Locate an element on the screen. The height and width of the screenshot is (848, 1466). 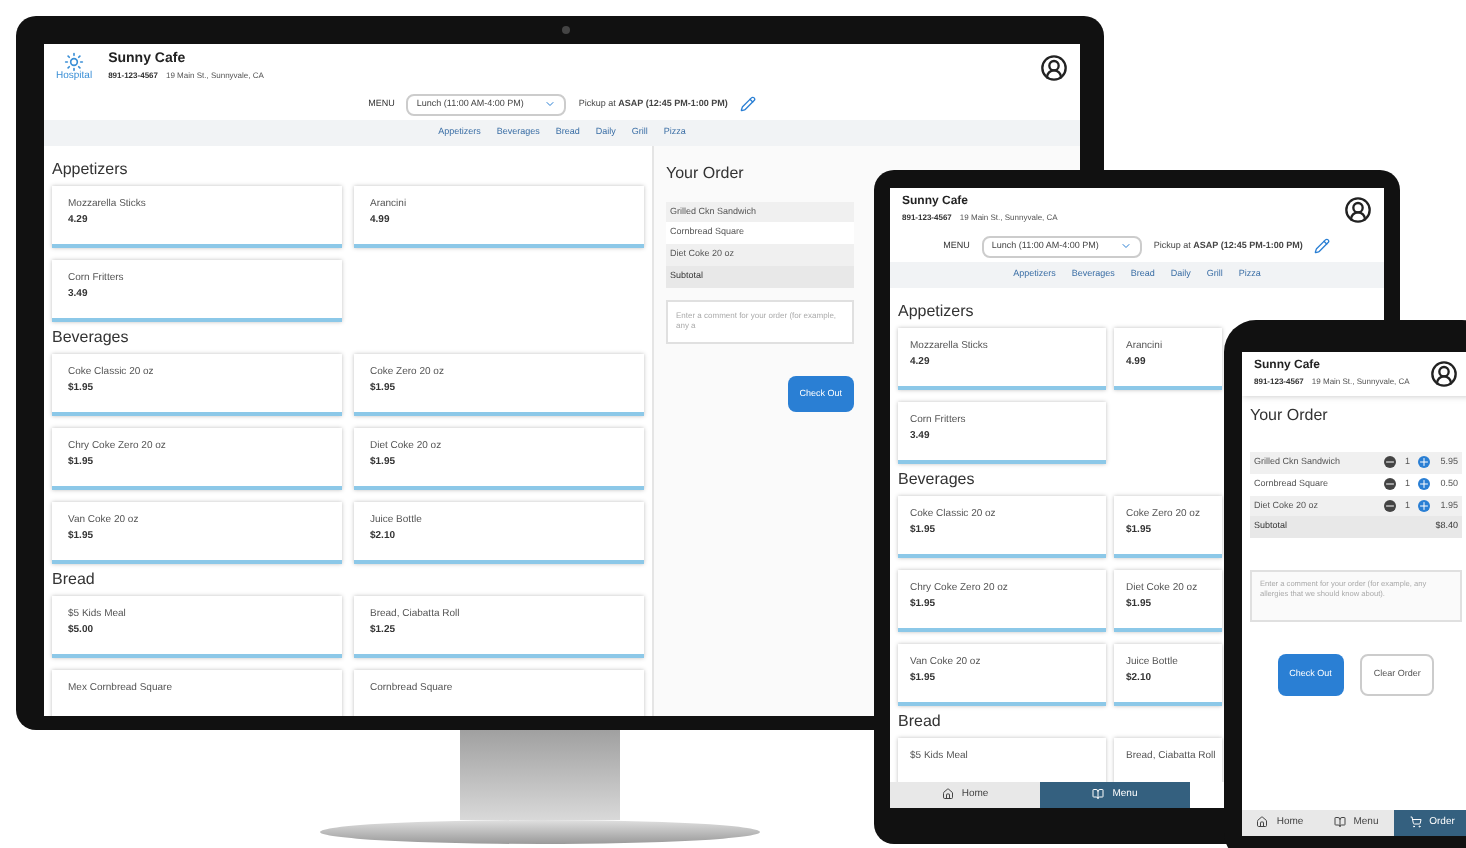
camera-icon is located at coordinates (566, 30).